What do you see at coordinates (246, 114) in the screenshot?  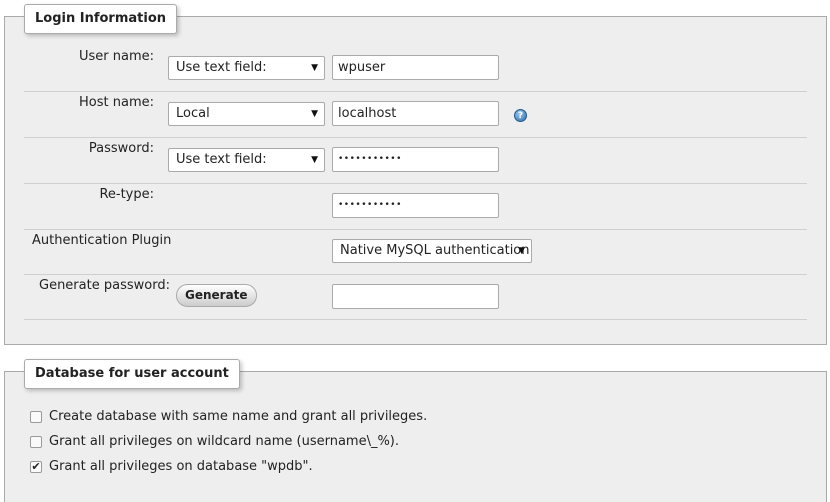 I see `host-name-type-select: Local ▼` at bounding box center [246, 114].